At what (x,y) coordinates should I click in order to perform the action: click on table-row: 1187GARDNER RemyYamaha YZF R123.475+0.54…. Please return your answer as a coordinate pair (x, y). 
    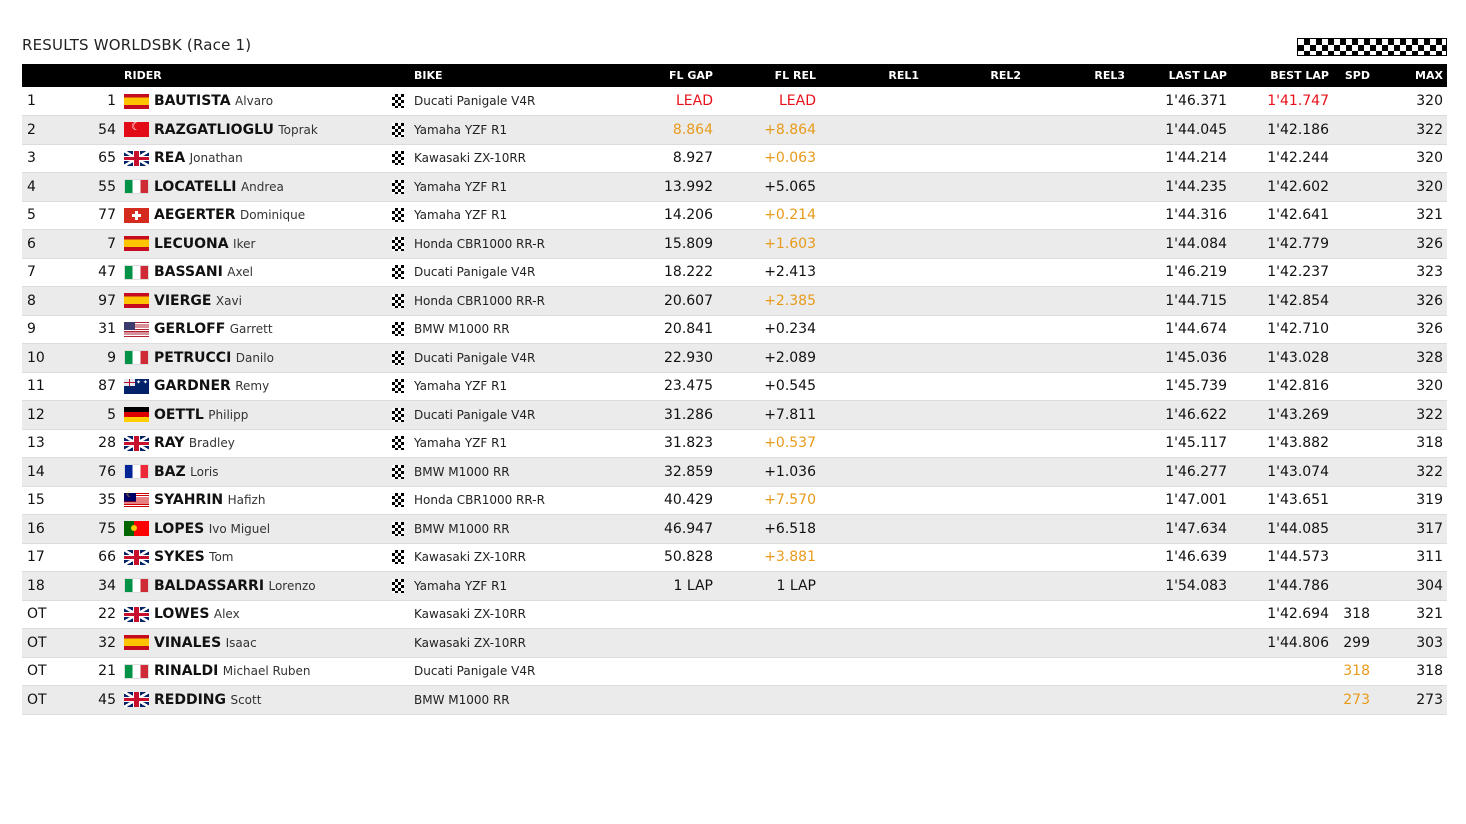
    Looking at the image, I should click on (734, 386).